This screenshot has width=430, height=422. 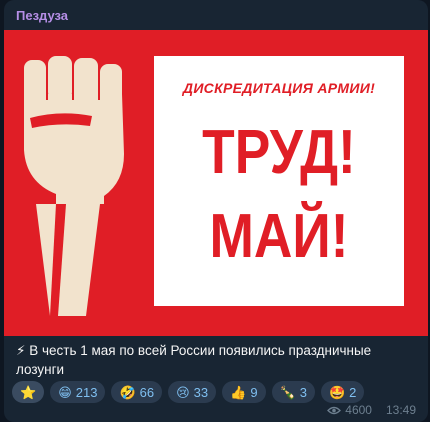 I want to click on poster-top-line: ДИСКРЕДИТАЦИЯ АРМИИ!, so click(x=279, y=88).